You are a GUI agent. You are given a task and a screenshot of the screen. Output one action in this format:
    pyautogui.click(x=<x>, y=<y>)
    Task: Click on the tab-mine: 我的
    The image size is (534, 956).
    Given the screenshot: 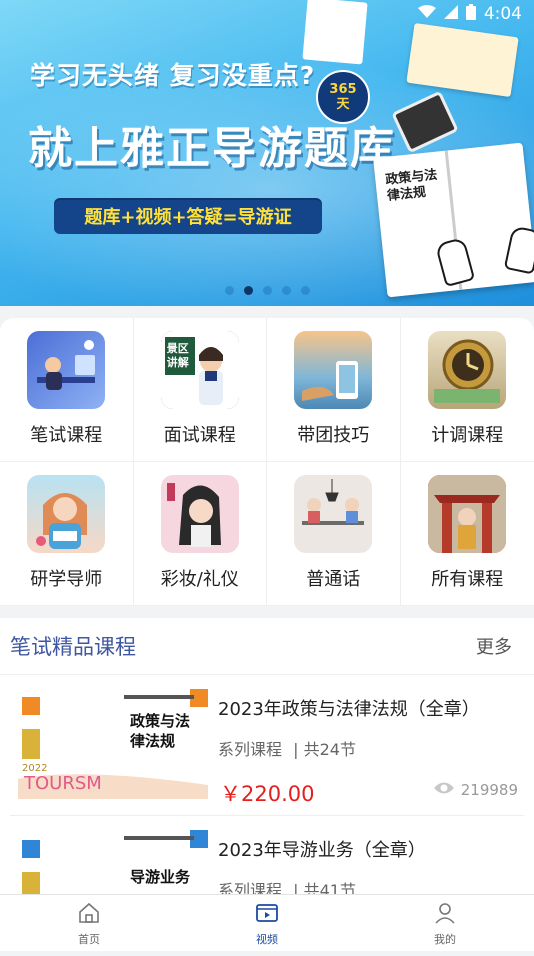 What is the action you would take?
    pyautogui.click(x=445, y=923)
    